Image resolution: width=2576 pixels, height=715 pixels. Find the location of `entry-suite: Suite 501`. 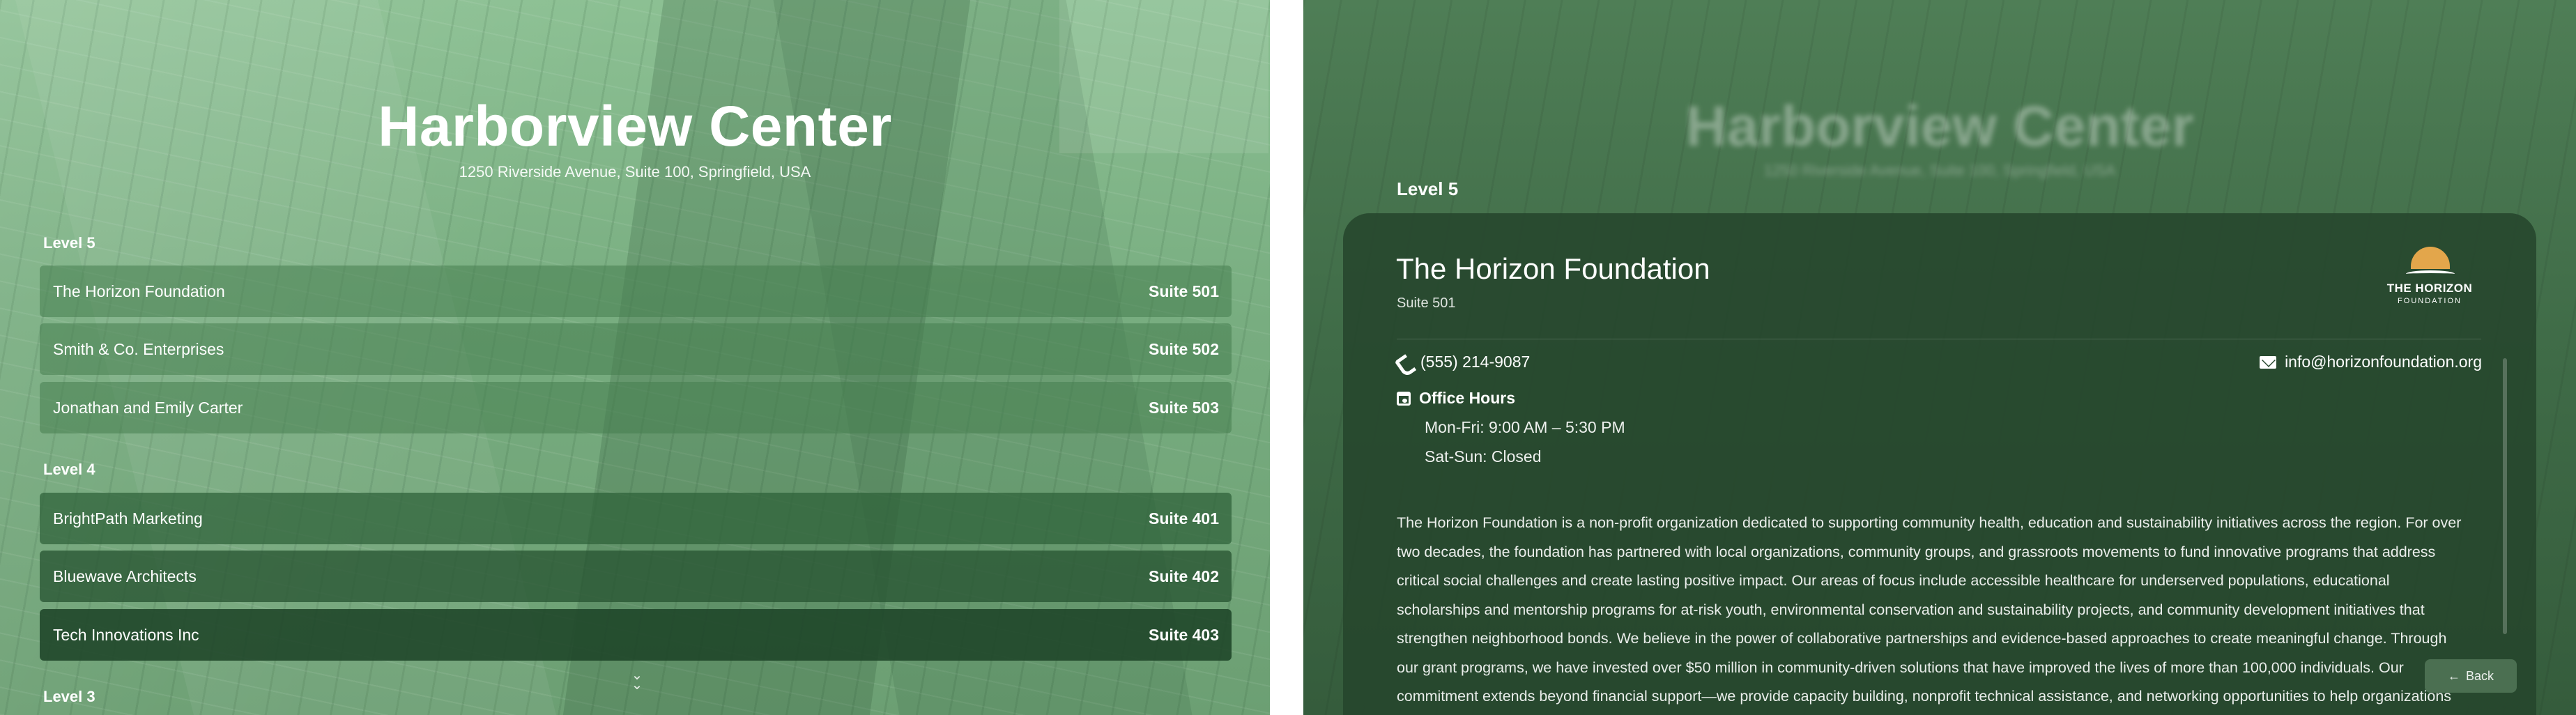

entry-suite: Suite 501 is located at coordinates (1184, 291).